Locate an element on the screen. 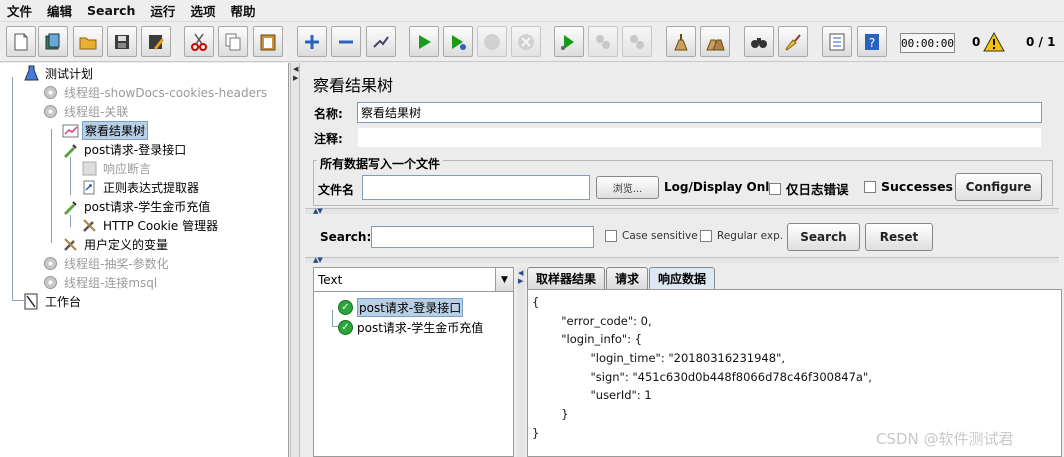 This screenshot has width=1064, height=457. help-button: ? is located at coordinates (872, 41).